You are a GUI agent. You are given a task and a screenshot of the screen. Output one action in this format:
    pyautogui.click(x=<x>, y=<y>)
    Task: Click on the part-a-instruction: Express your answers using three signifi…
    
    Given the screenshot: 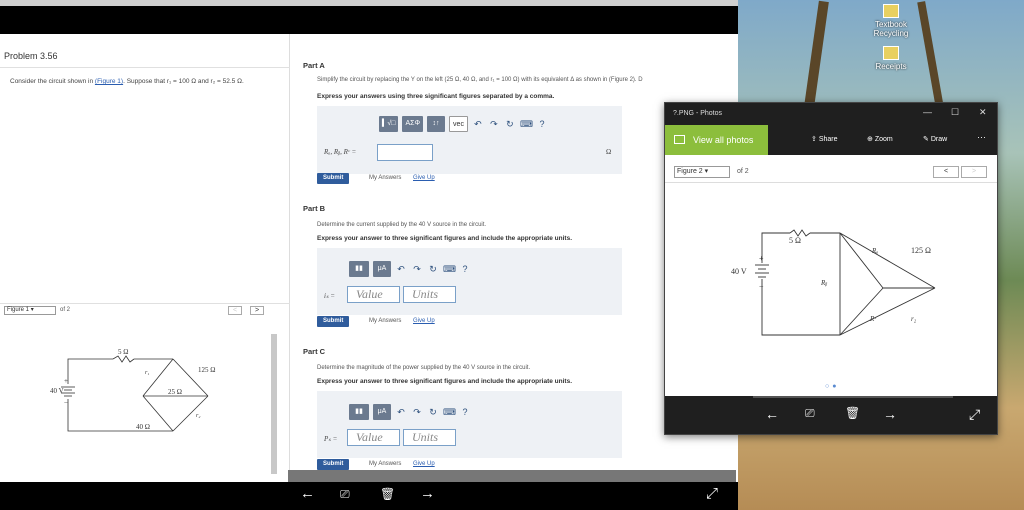 What is the action you would take?
    pyautogui.click(x=436, y=96)
    